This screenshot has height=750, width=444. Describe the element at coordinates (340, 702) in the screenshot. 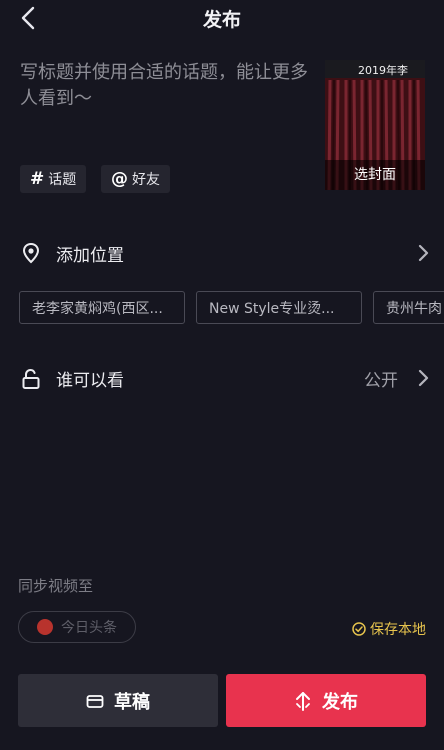

I see `publish-button-label: 发布` at that location.